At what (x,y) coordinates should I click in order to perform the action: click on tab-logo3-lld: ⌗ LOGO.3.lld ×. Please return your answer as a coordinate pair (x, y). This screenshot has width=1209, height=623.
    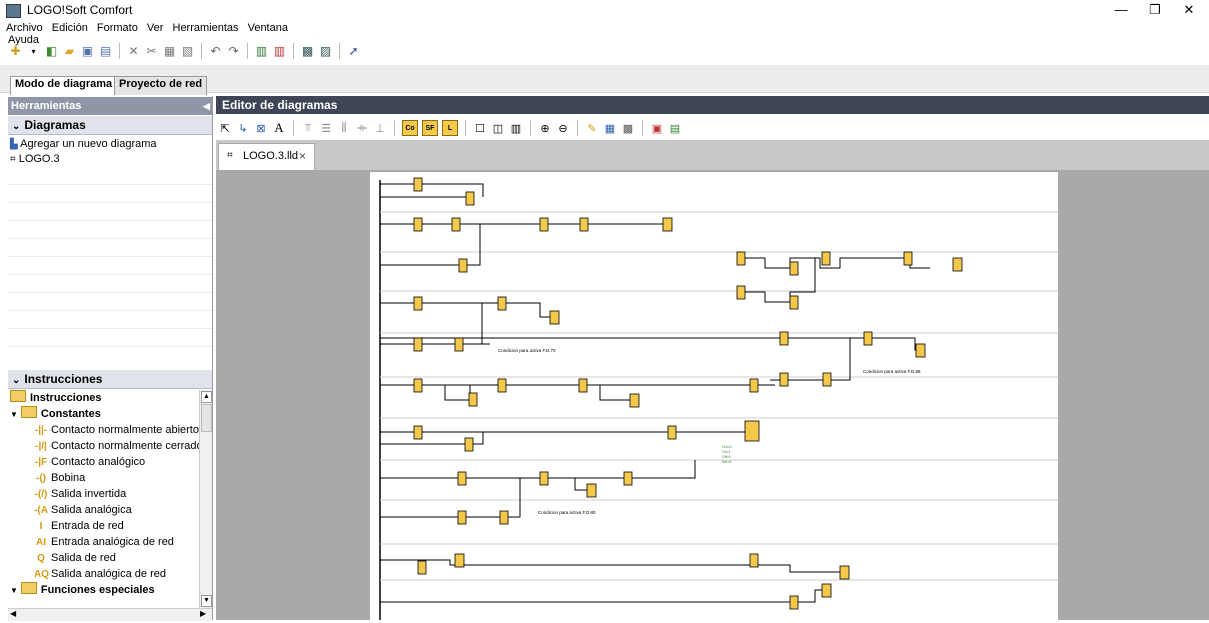
    Looking at the image, I should click on (266, 157).